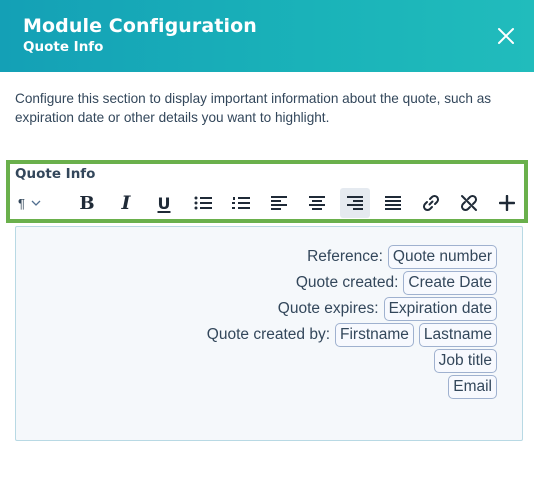 The width and height of the screenshot is (534, 483). I want to click on align-right-button, so click(355, 203).